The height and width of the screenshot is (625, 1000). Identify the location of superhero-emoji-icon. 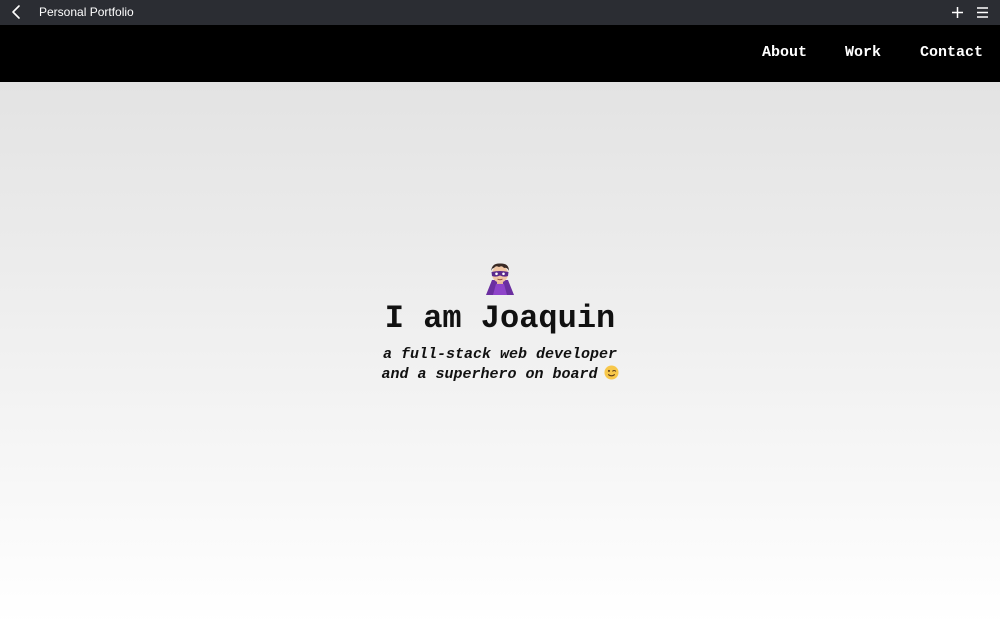
(500, 279).